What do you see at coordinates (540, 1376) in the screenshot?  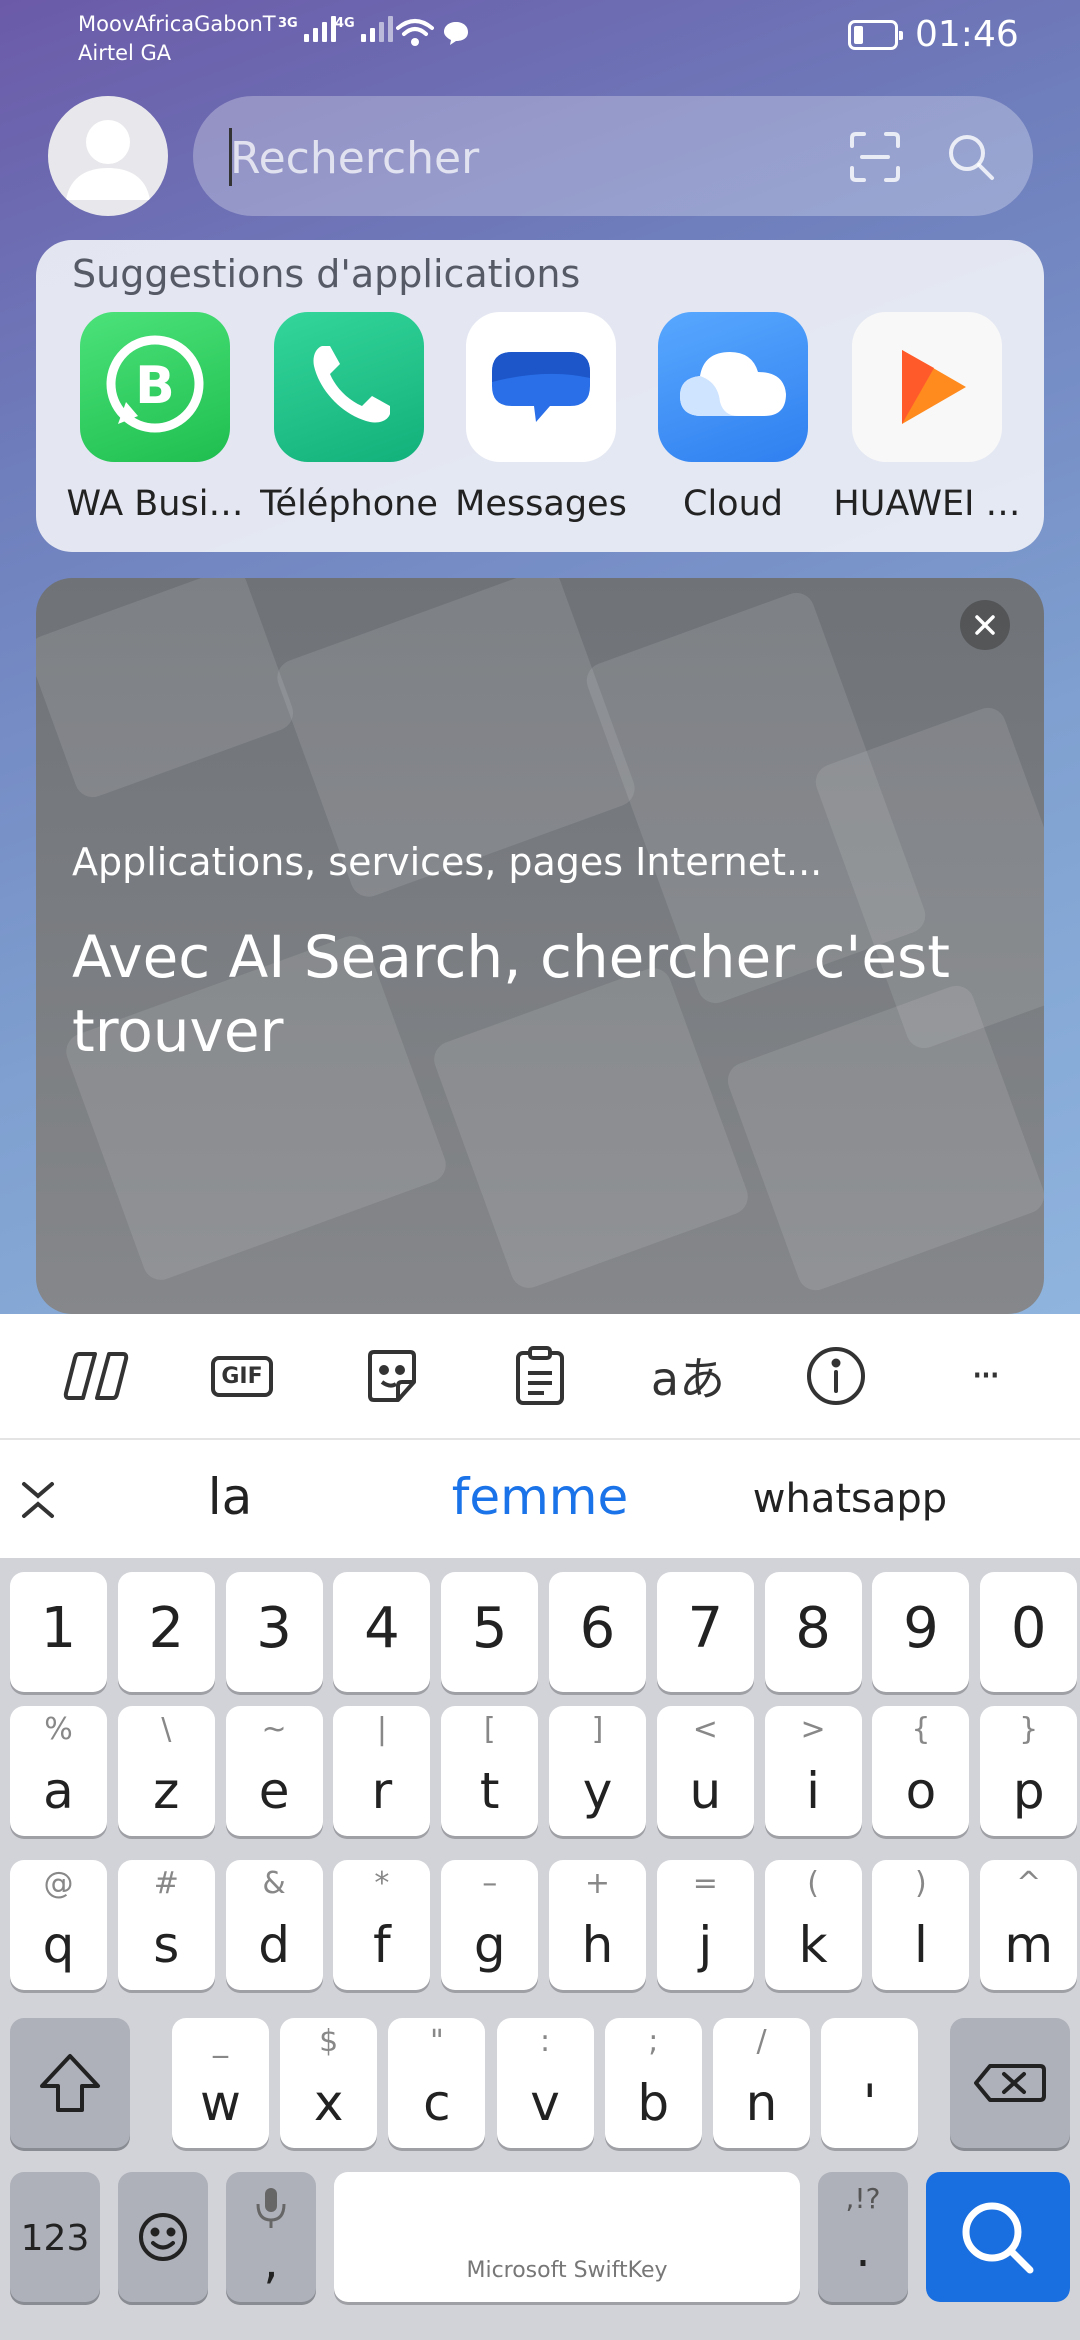 I see `clipboard-icon` at bounding box center [540, 1376].